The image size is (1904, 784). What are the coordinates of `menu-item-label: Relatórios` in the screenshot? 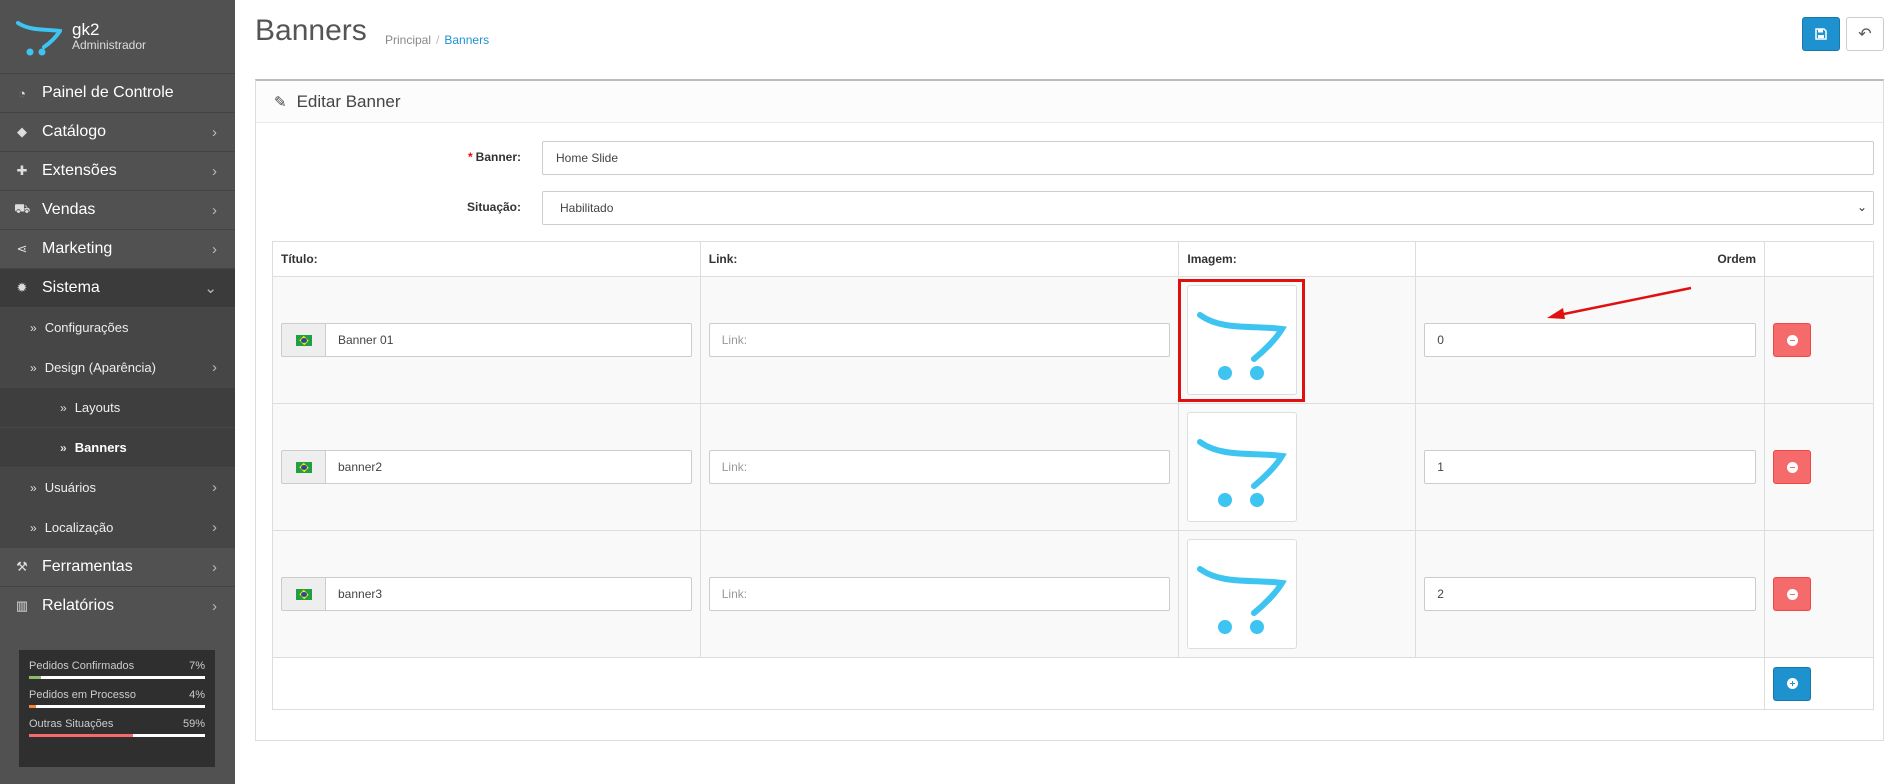 It's located at (78, 605).